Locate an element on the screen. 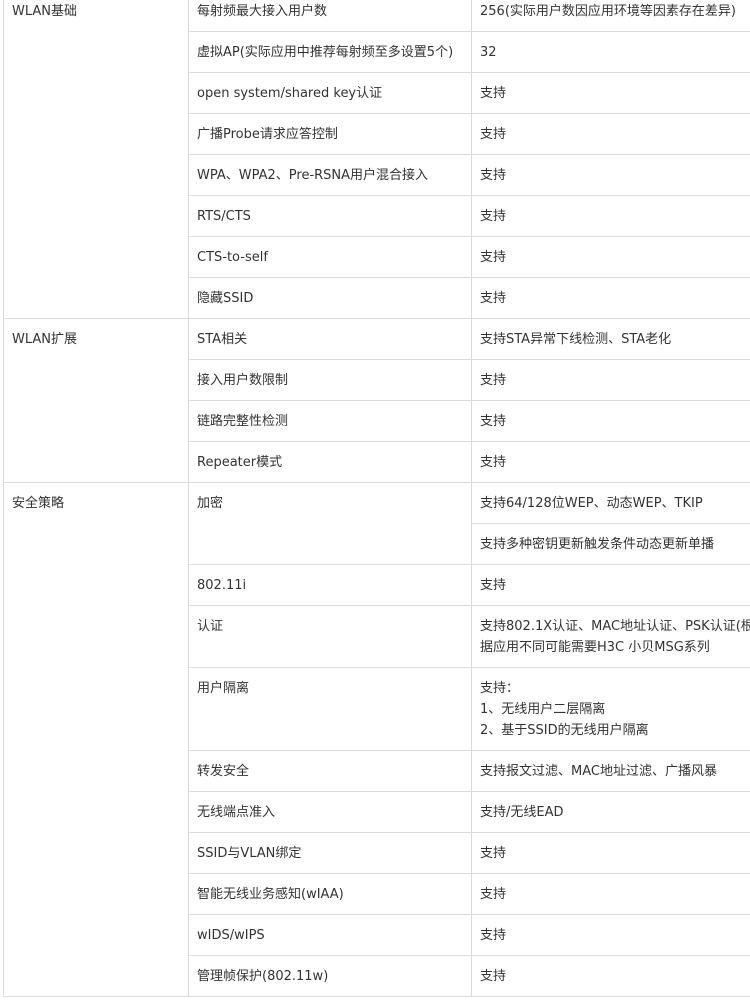 This screenshot has height=1000, width=750. feature-cell: 虚拟AP(实际应用中推荐每射频至多设置5个) is located at coordinates (330, 52).